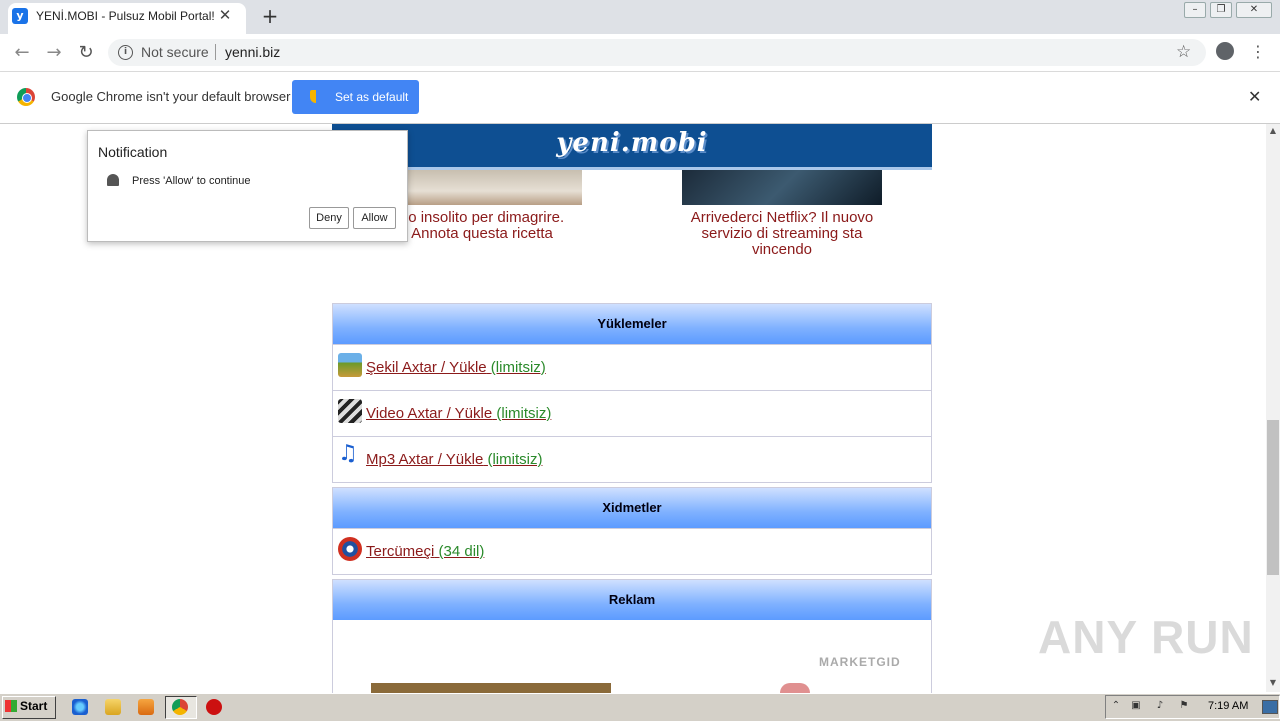 This screenshot has width=1280, height=721. Describe the element at coordinates (225, 15) in the screenshot. I see `tab-close-icon: ✕` at that location.